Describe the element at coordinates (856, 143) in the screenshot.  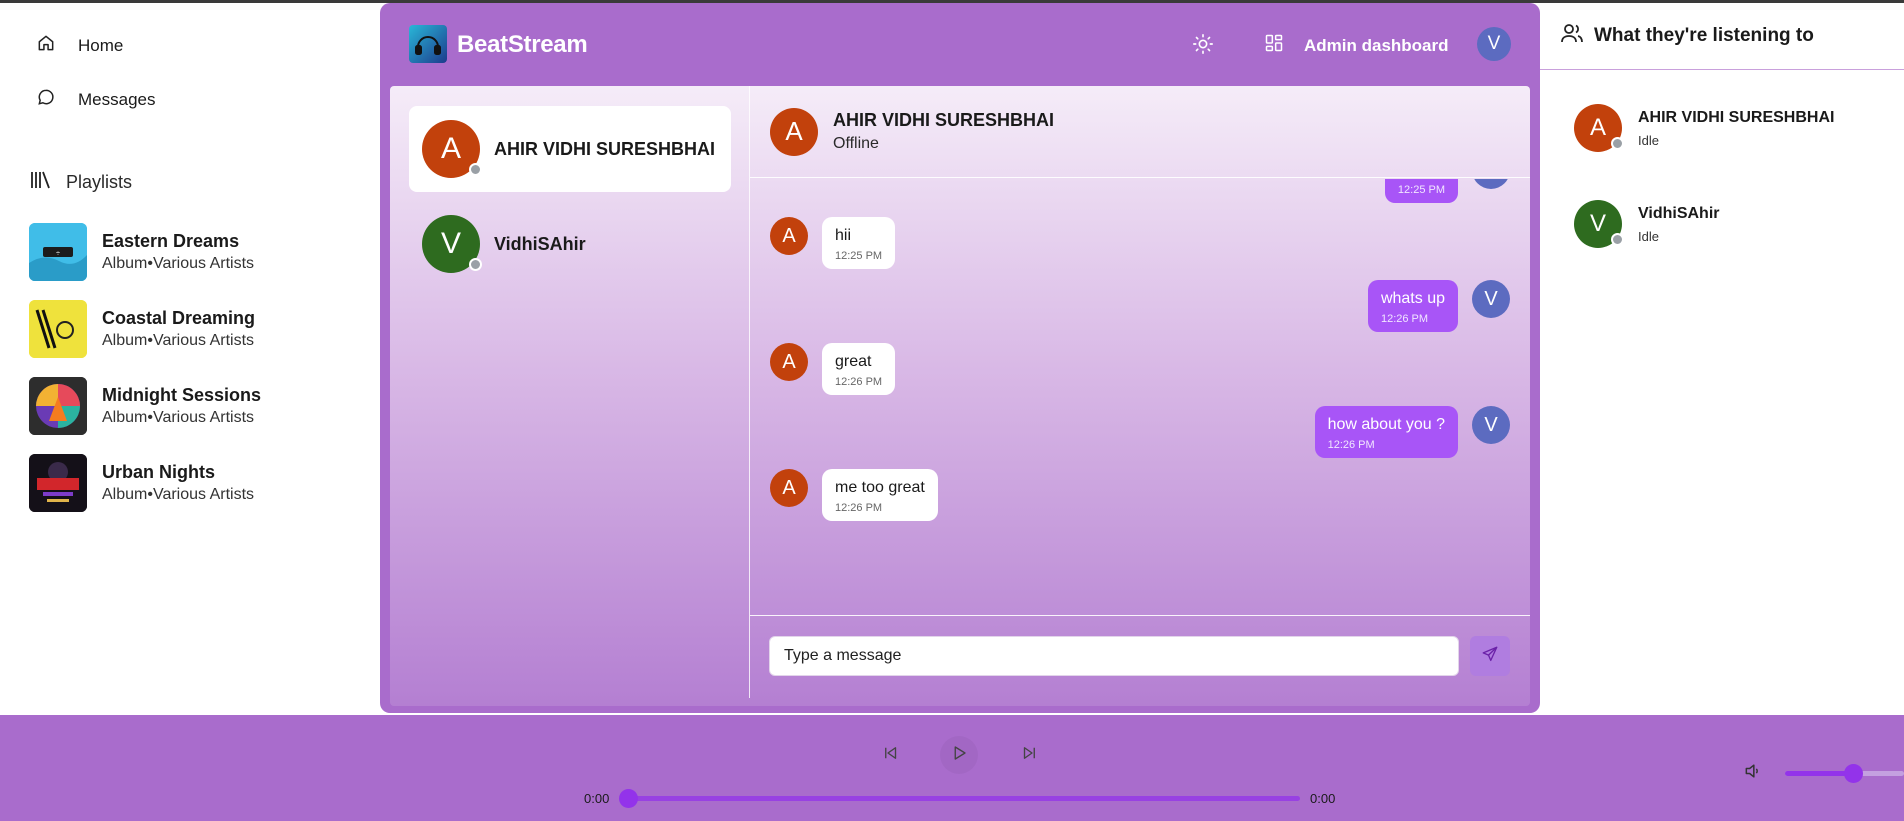
I see `chat-contact-status: Offline` at that location.